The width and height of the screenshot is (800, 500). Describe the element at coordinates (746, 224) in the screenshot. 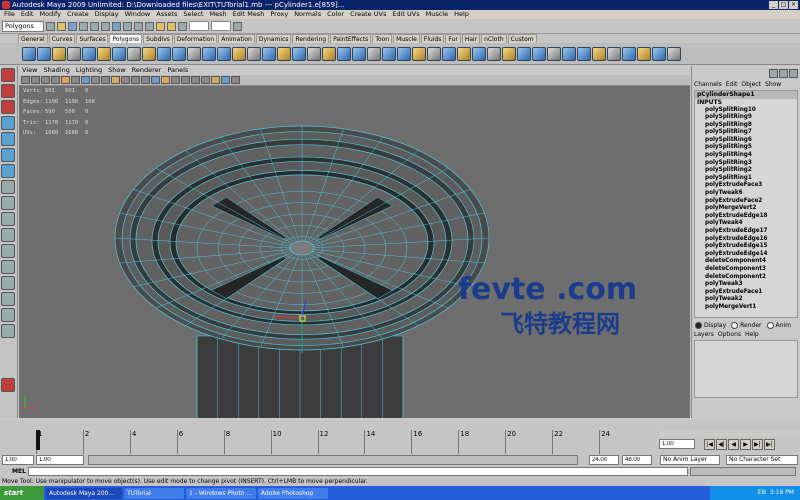

I see `input-node: polyTweak4` at that location.